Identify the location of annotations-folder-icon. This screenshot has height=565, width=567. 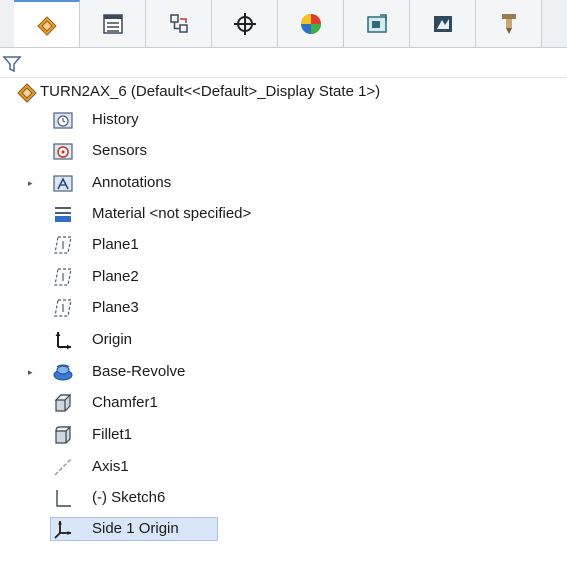
(63, 183).